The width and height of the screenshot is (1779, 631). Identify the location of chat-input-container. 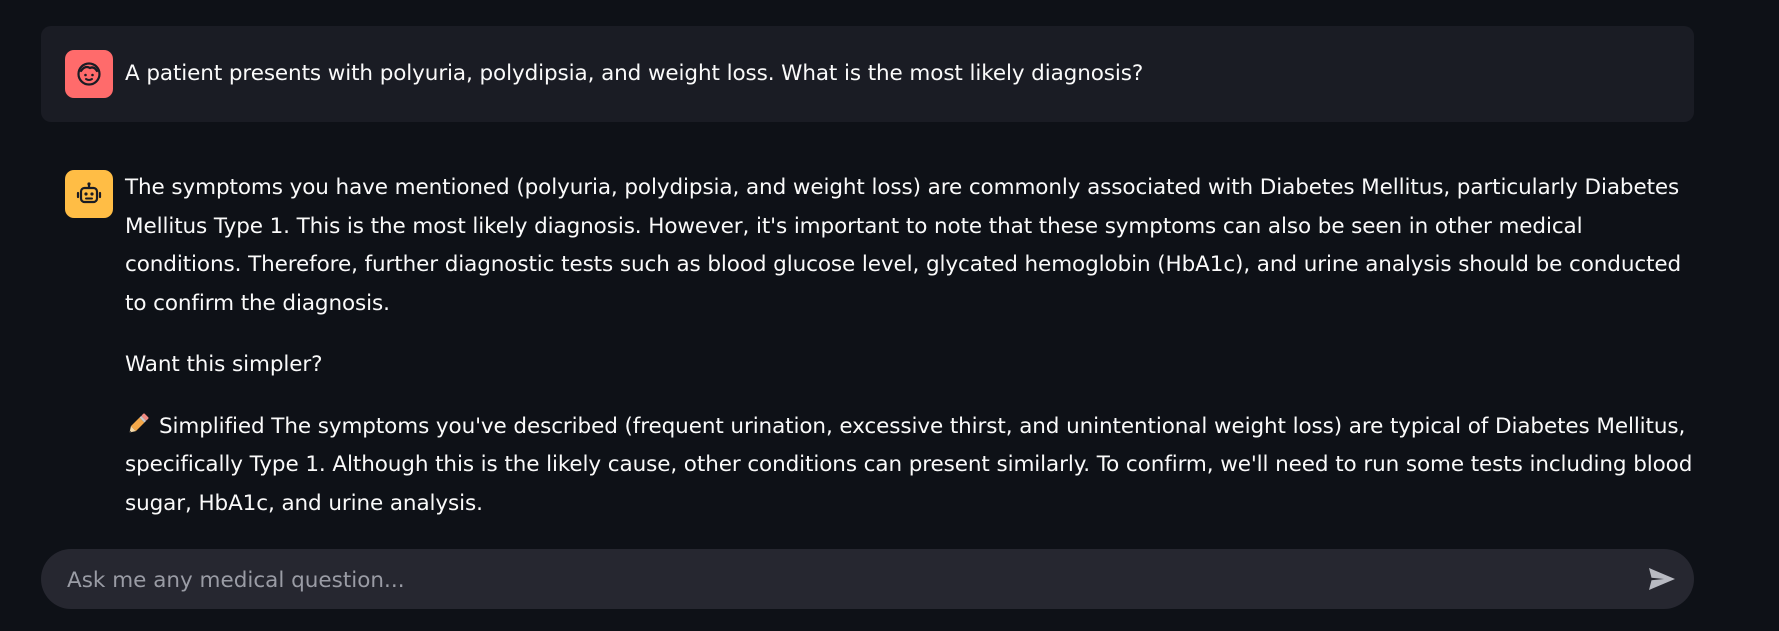
(867, 580).